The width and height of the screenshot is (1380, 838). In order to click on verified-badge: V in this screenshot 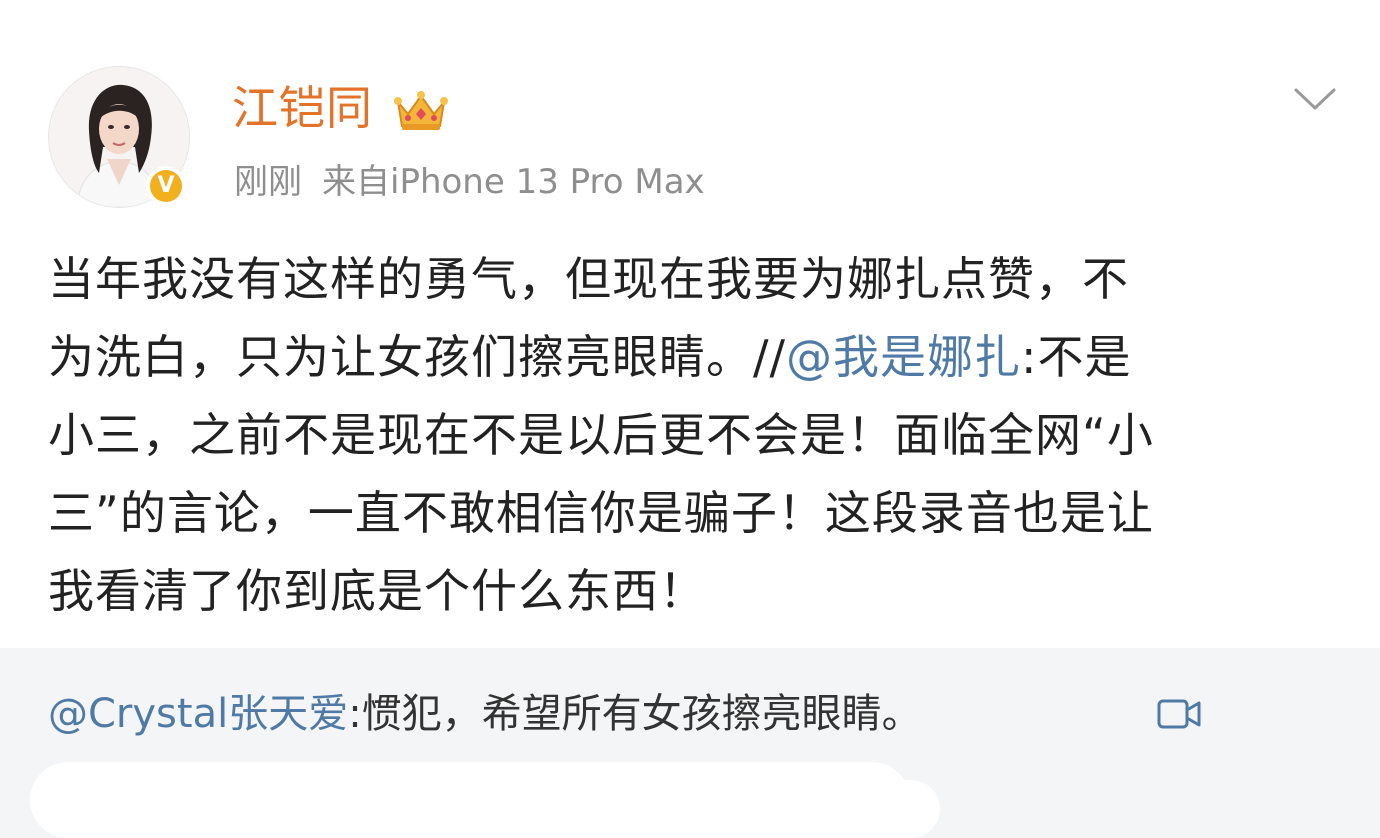, I will do `click(166, 186)`.